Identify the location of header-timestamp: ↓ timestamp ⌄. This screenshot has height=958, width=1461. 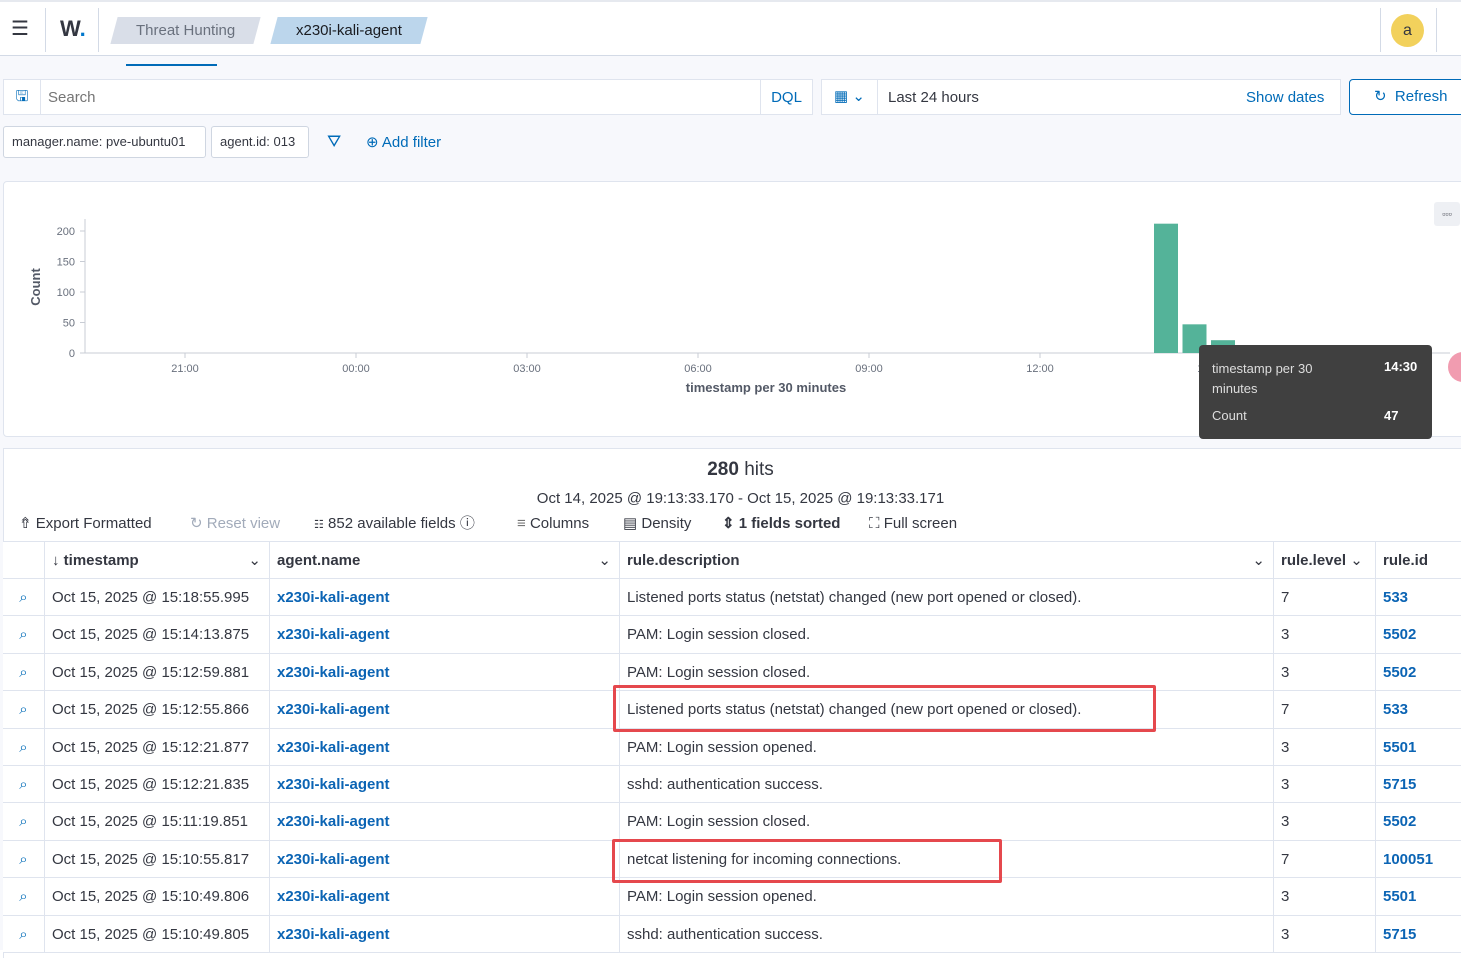
(157, 560).